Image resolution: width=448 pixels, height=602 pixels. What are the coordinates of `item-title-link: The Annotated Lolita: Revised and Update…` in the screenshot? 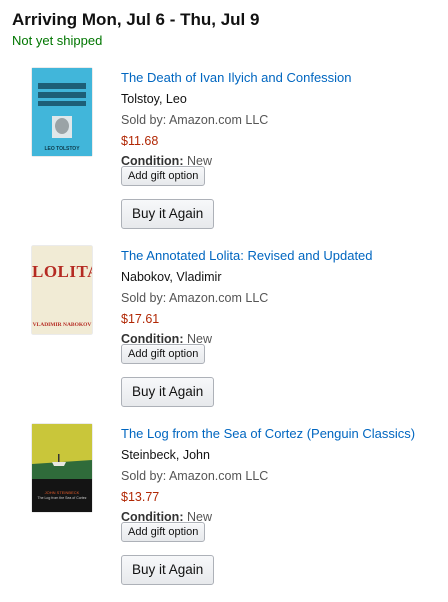 It's located at (281, 256).